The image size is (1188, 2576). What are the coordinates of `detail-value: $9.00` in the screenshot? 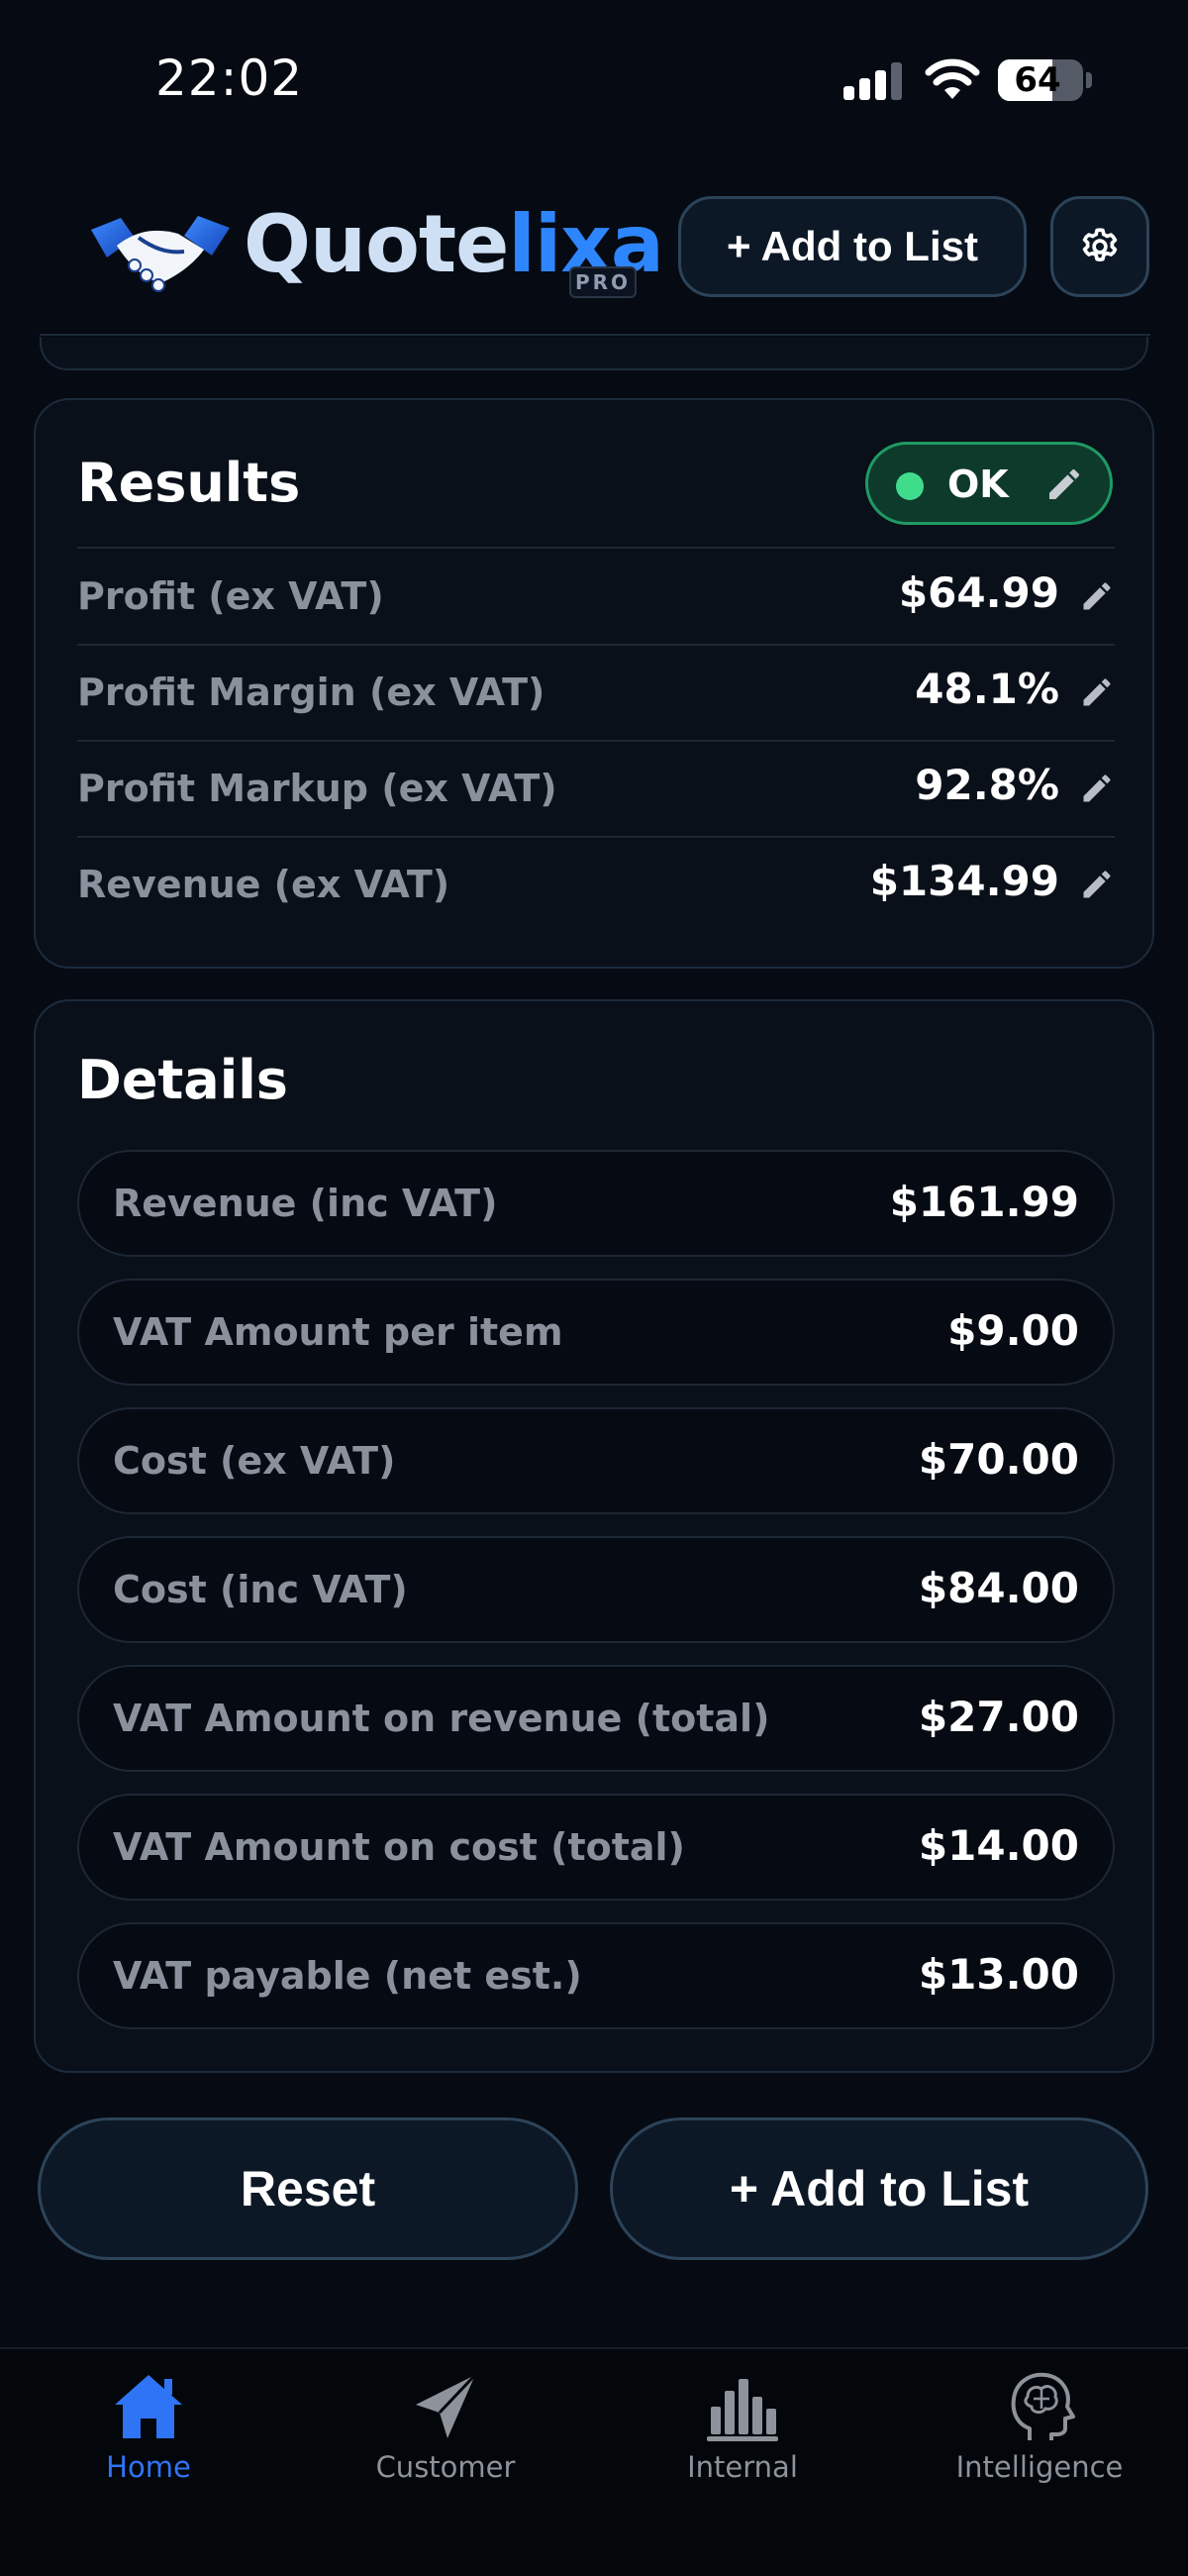 It's located at (1013, 1330).